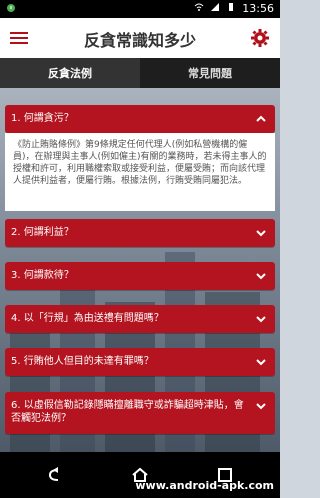 The width and height of the screenshot is (320, 498). I want to click on chevron-up-icon, so click(261, 118).